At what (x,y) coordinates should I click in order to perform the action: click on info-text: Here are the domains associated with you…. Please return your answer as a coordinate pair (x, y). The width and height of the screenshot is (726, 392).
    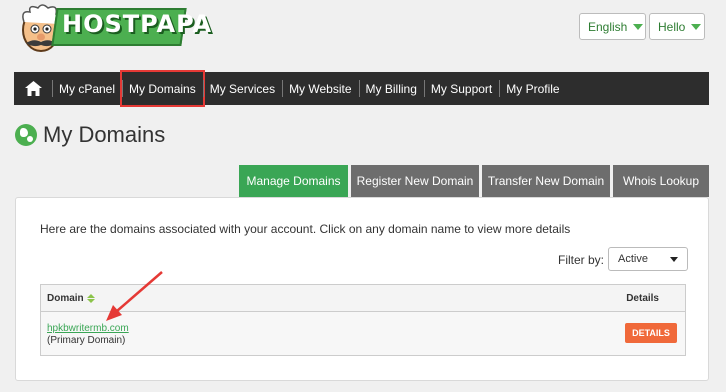
    Looking at the image, I should click on (305, 229).